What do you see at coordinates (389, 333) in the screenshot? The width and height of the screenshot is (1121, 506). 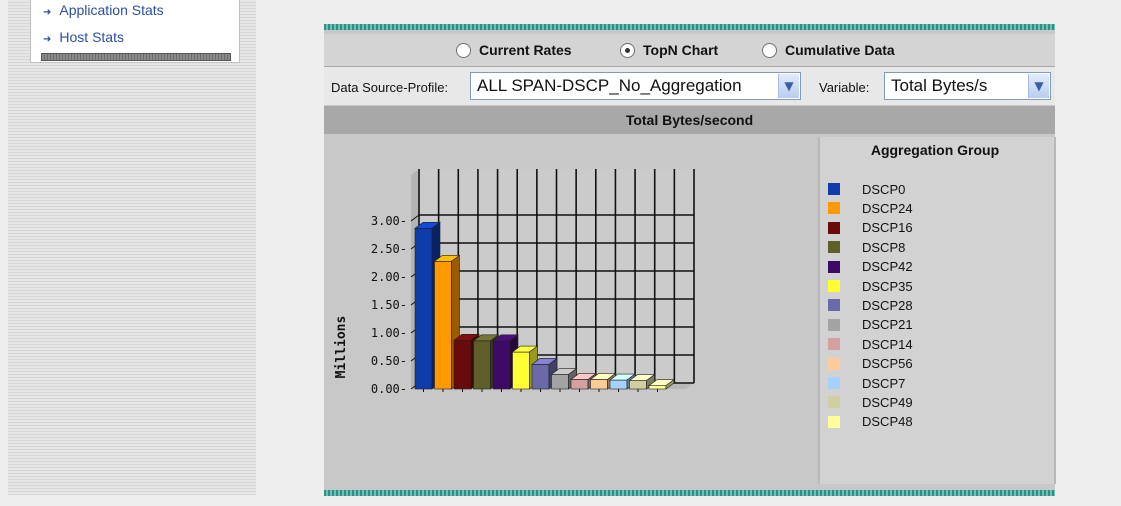 I see `y-tick-label: 1.00-` at bounding box center [389, 333].